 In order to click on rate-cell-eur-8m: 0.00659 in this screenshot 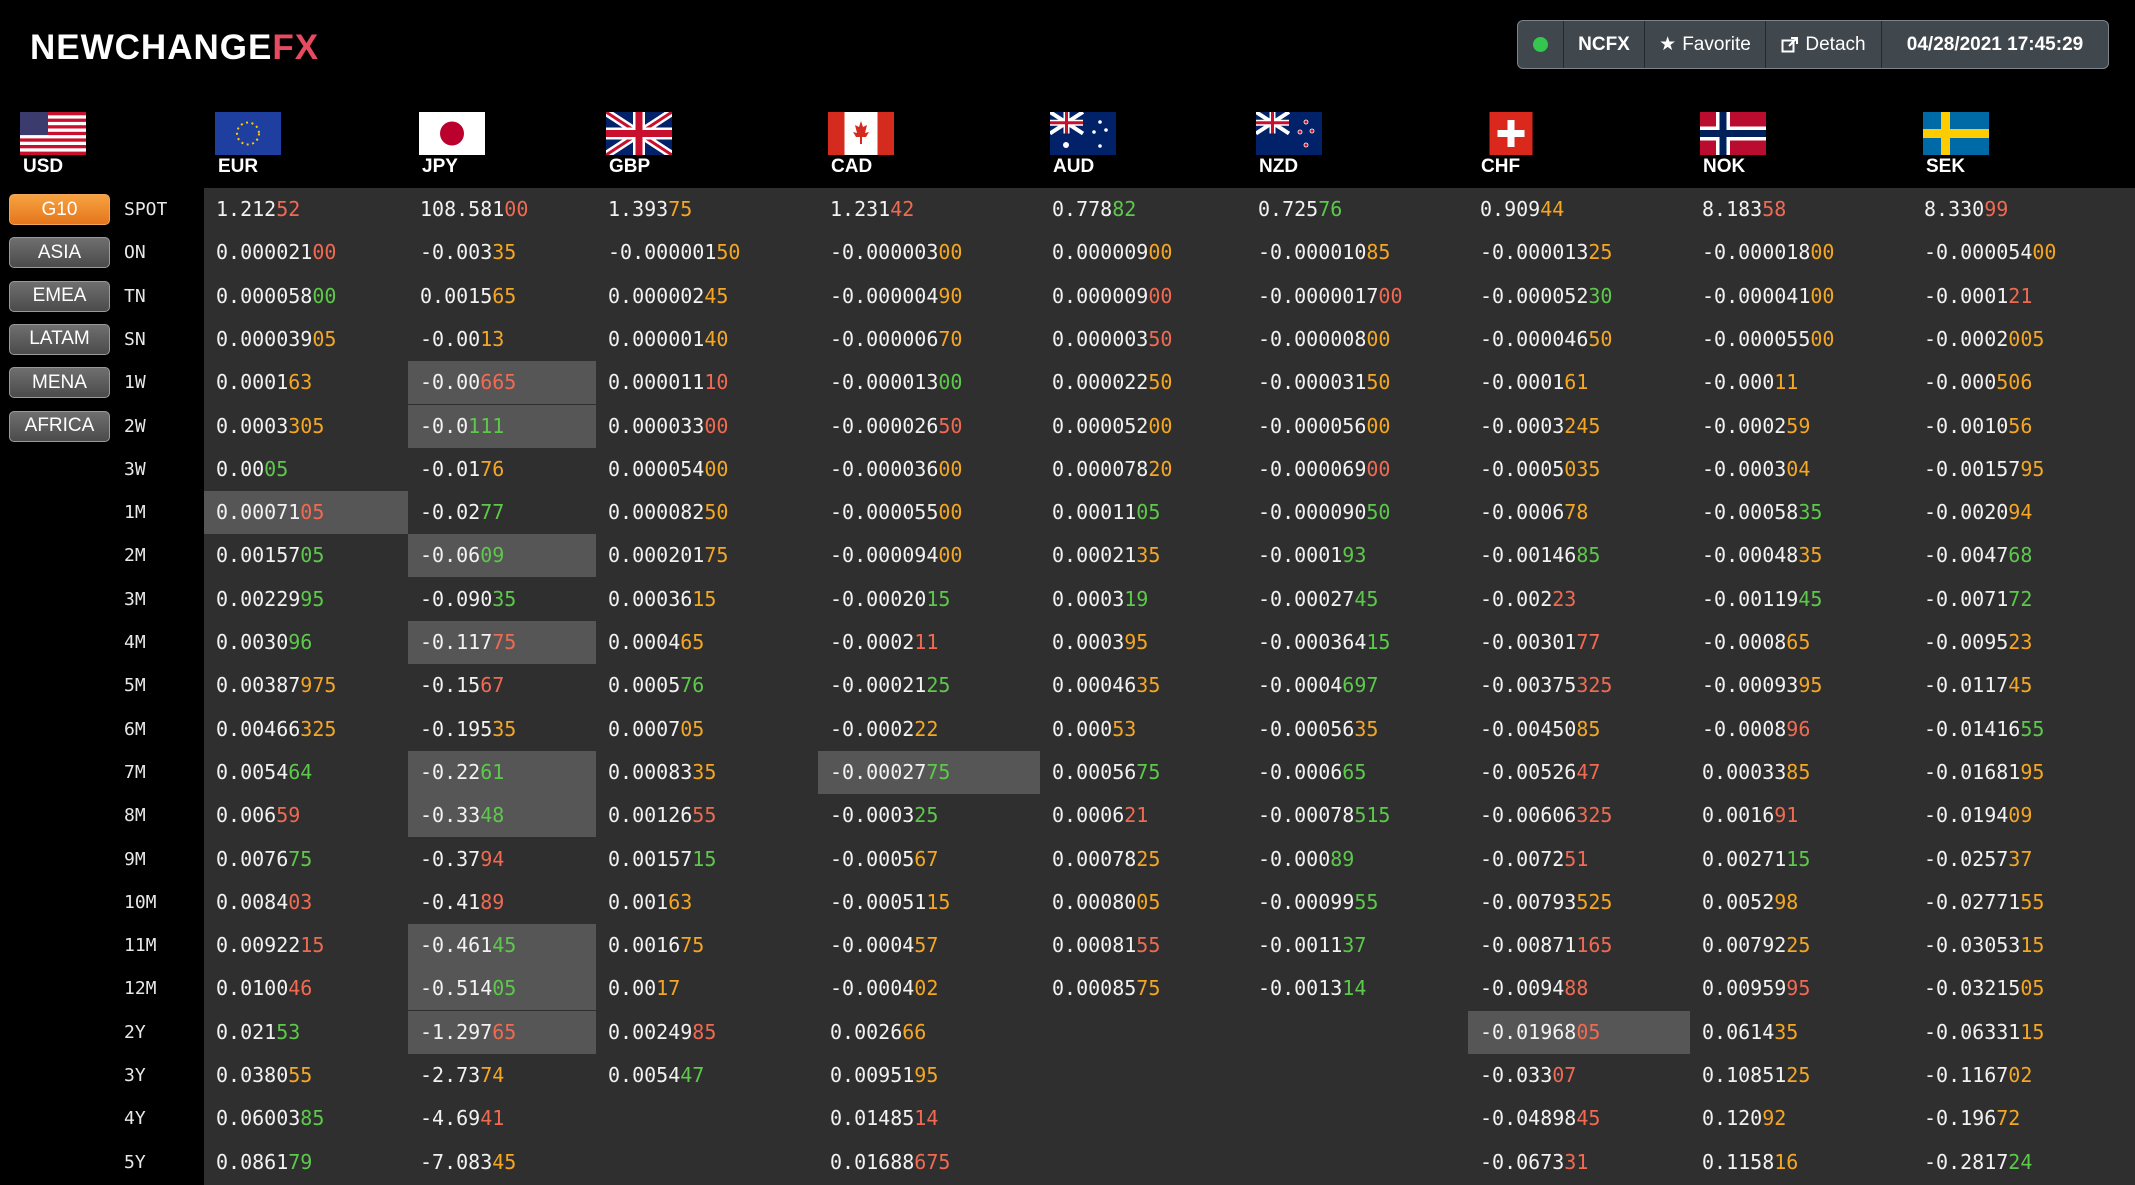, I will do `click(306, 815)`.